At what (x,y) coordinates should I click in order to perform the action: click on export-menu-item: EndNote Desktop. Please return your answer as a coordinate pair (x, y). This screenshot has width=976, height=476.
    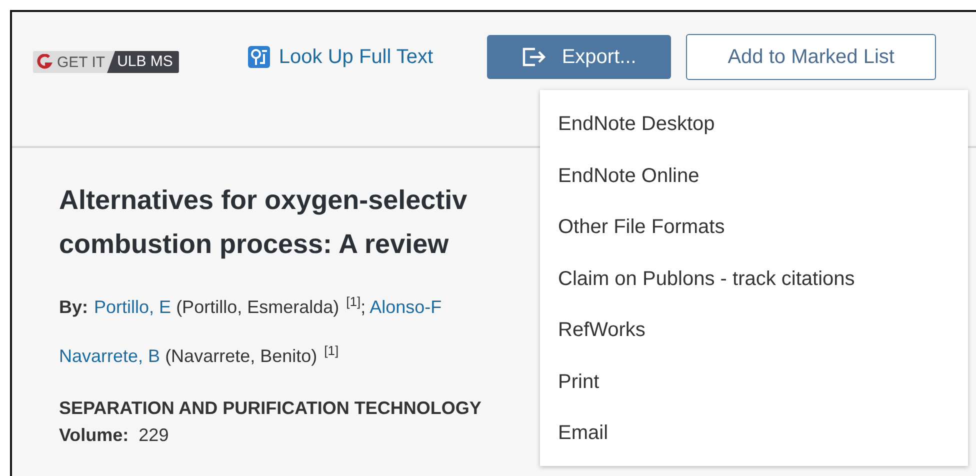
    Looking at the image, I should click on (754, 128).